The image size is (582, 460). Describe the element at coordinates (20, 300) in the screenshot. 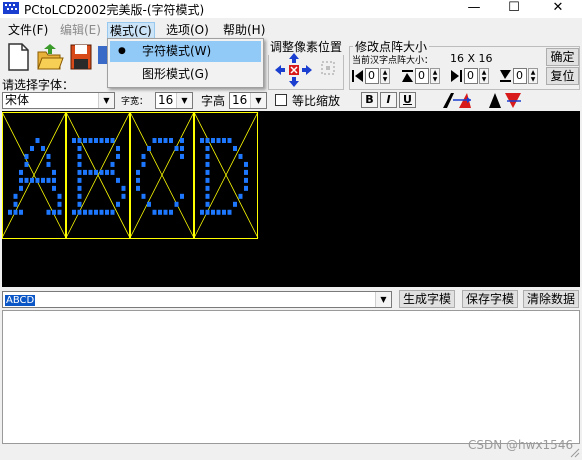

I see `char-input-value: ABCD` at that location.